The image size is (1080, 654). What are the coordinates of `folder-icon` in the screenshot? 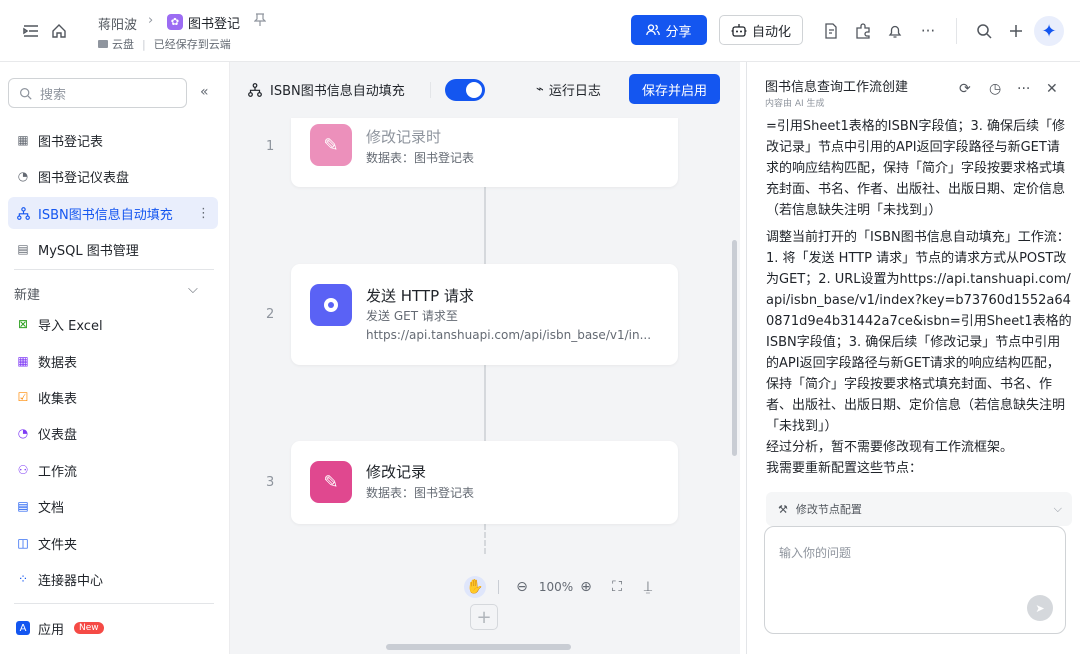 It's located at (103, 44).